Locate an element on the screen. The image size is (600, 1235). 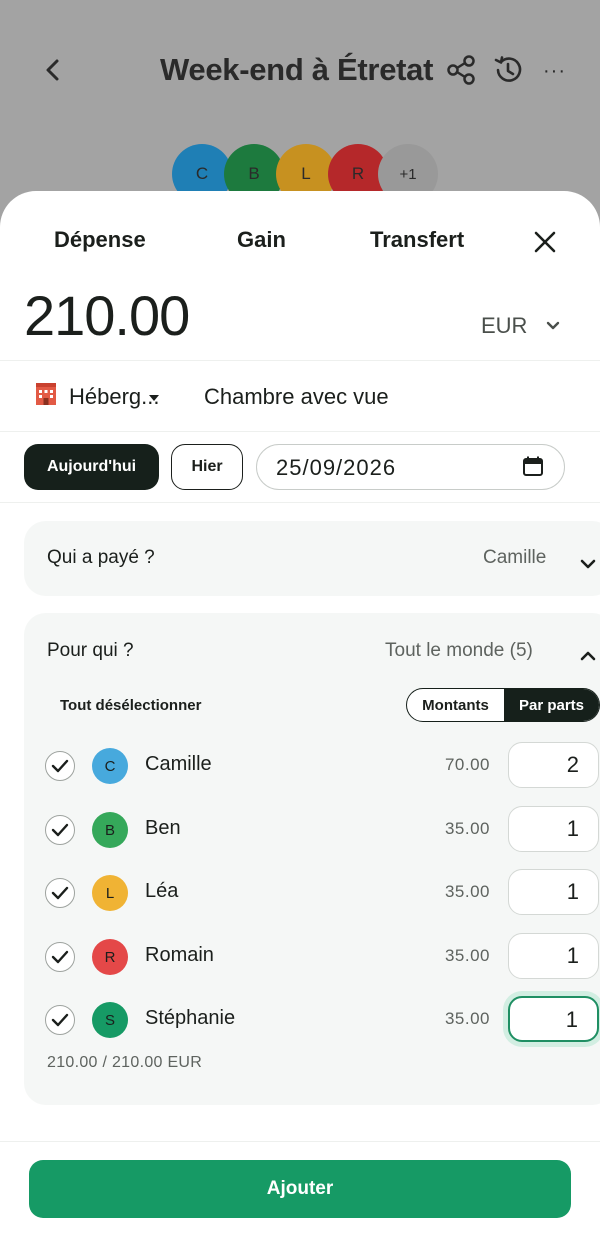
participant-row: S Stéphanie 35.00 1 is located at coordinates (312, 1019).